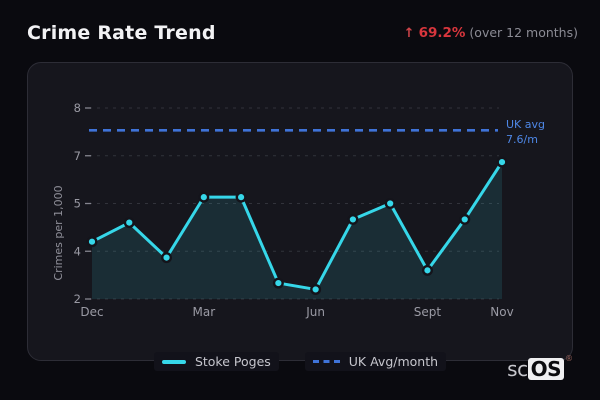 This screenshot has width=600, height=400. I want to click on uk-average-label: UK avg, so click(525, 124).